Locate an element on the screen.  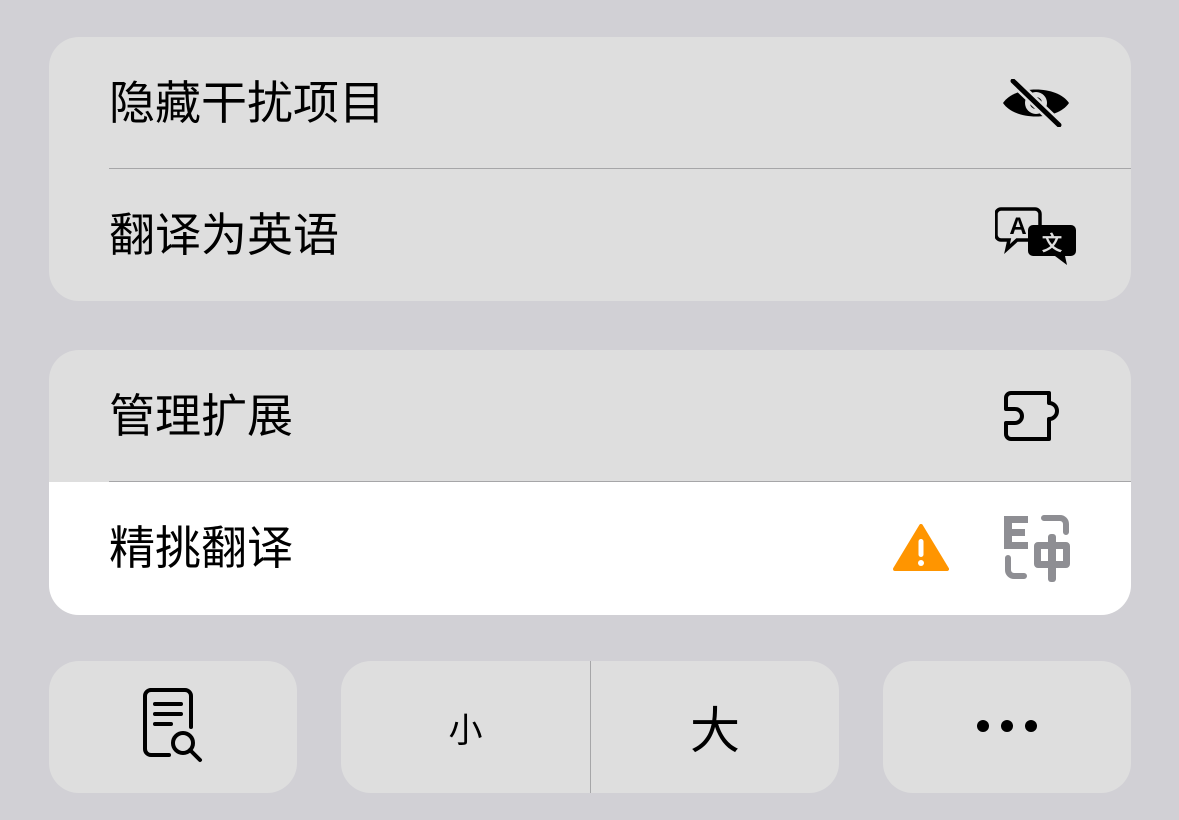
menu-item-label: 精挑翻译 is located at coordinates (201, 548).